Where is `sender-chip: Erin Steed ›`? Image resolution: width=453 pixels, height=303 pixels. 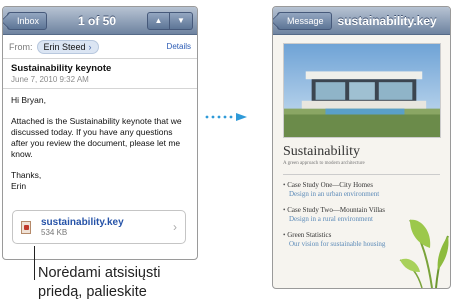 sender-chip: Erin Steed › is located at coordinates (67, 46).